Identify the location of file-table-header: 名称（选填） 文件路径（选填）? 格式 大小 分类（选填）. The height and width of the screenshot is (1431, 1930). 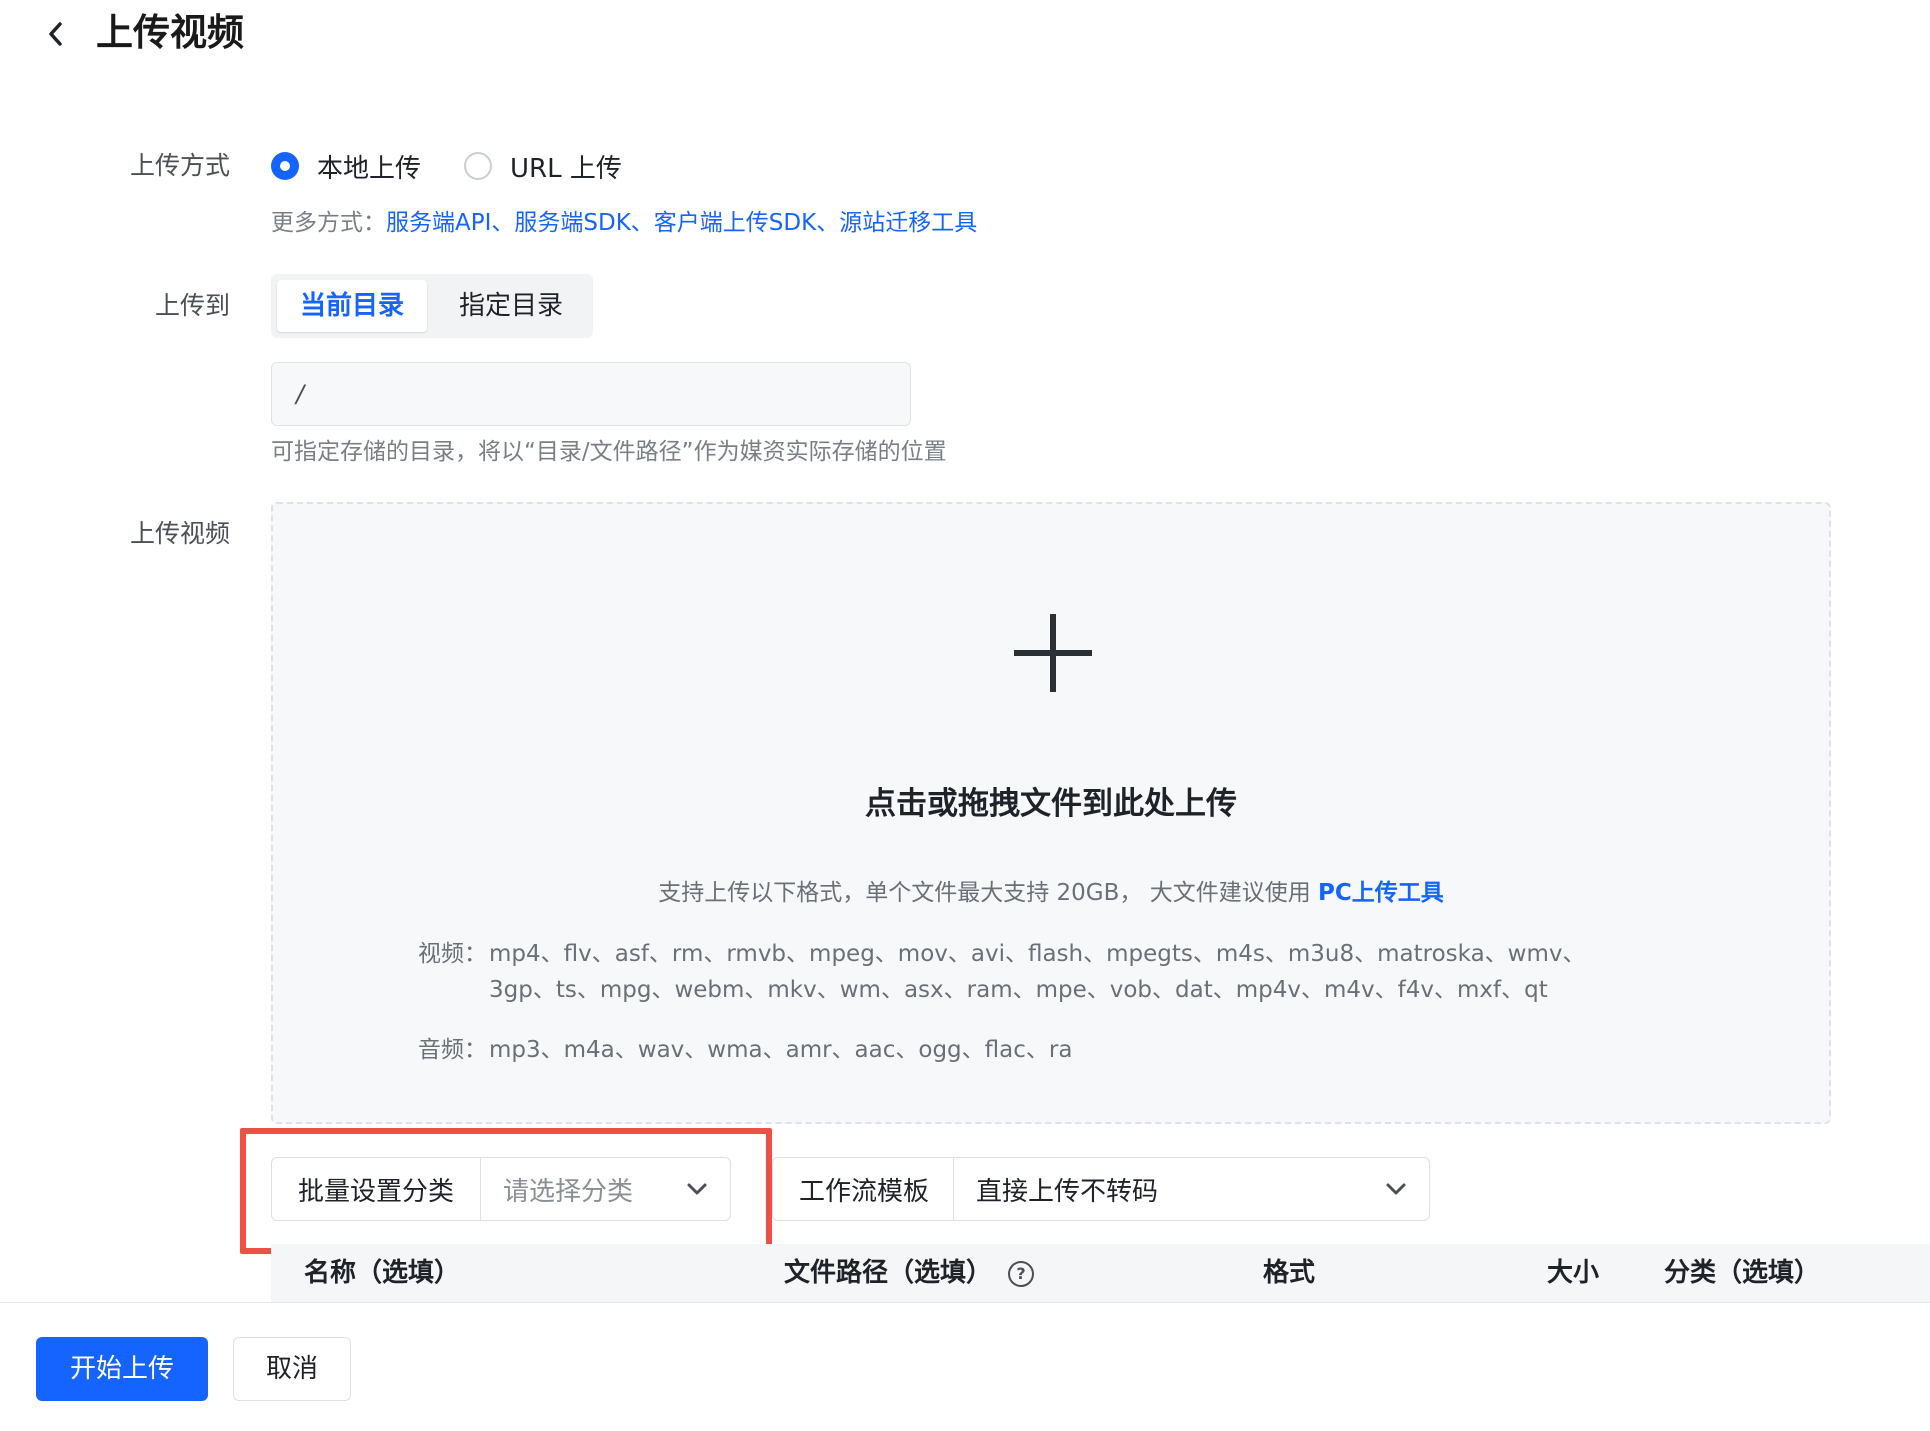
(1100, 1273).